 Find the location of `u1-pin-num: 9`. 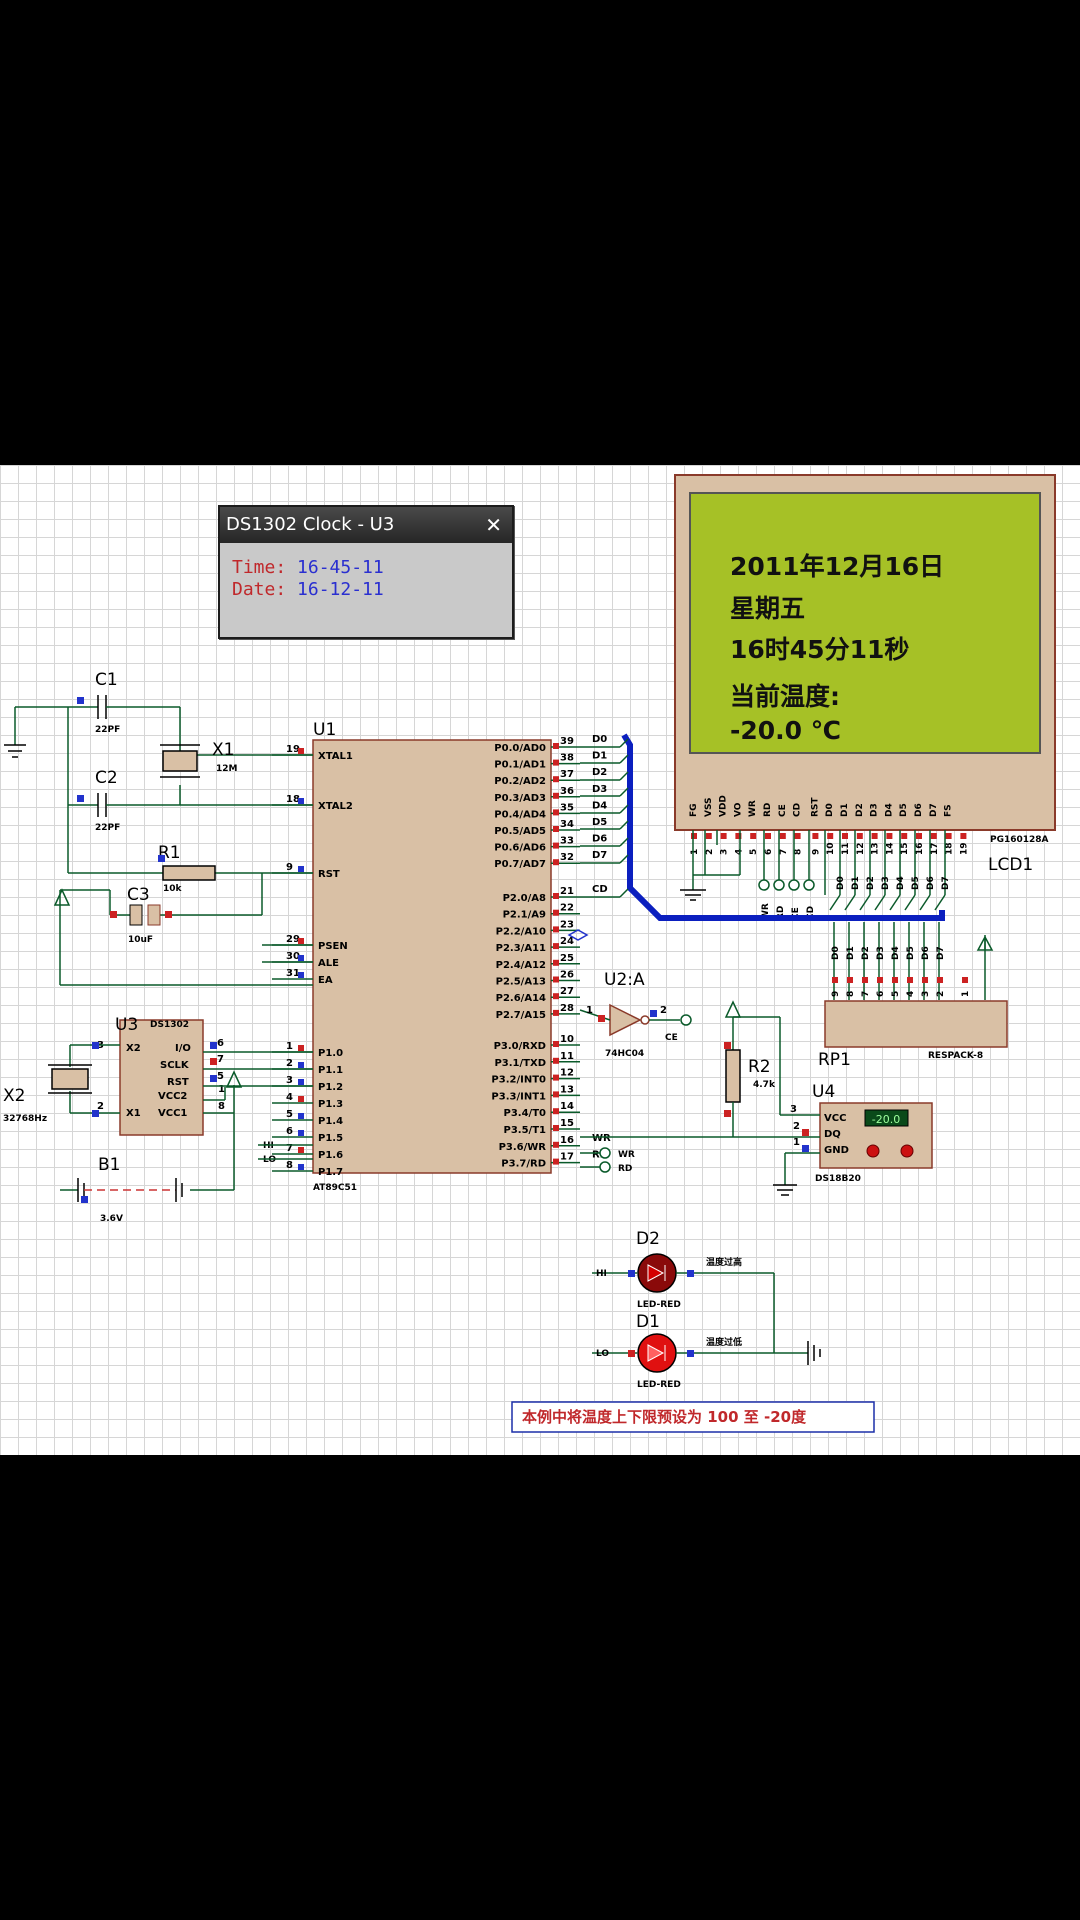

u1-pin-num: 9 is located at coordinates (289, 867).